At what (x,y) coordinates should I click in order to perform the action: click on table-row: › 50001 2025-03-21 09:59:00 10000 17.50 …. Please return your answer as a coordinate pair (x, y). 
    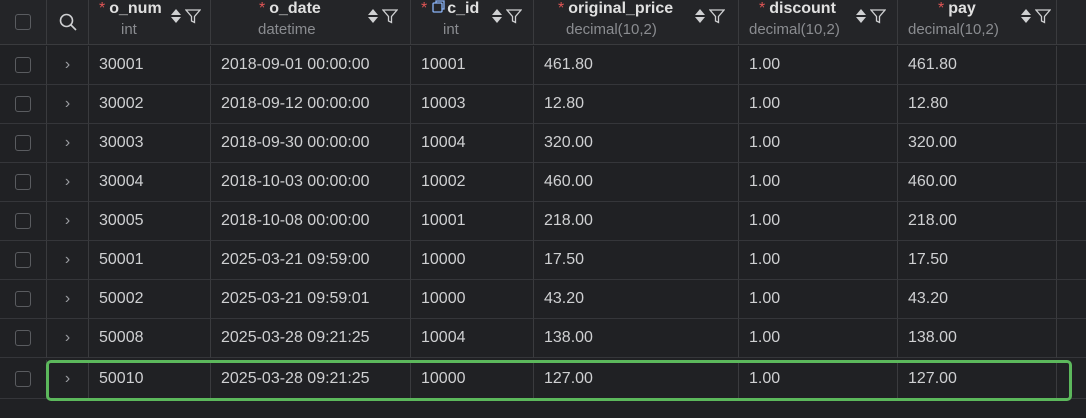
    Looking at the image, I should click on (543, 260).